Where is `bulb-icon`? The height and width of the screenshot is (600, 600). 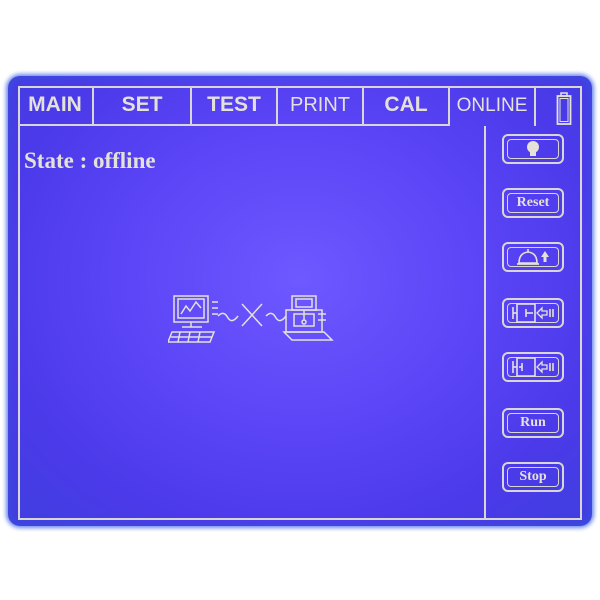
bulb-icon is located at coordinates (533, 148).